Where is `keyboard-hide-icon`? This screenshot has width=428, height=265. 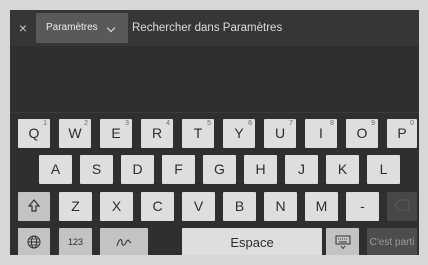 keyboard-hide-icon is located at coordinates (342, 241).